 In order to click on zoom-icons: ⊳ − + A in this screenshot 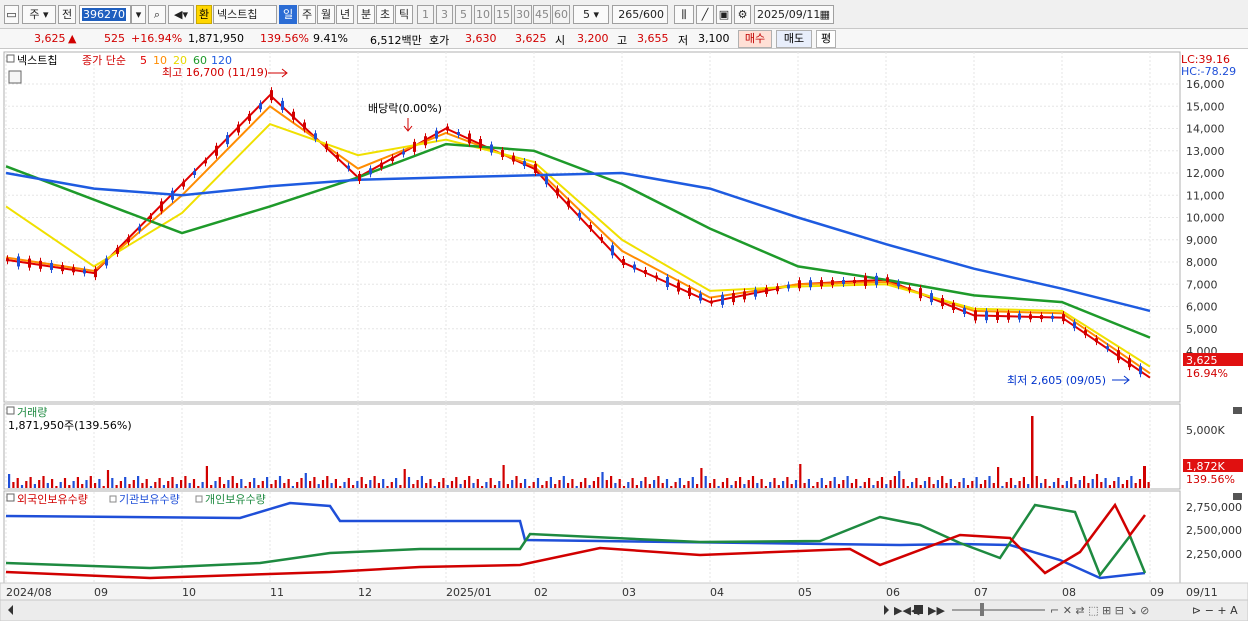, I will do `click(1215, 610)`.